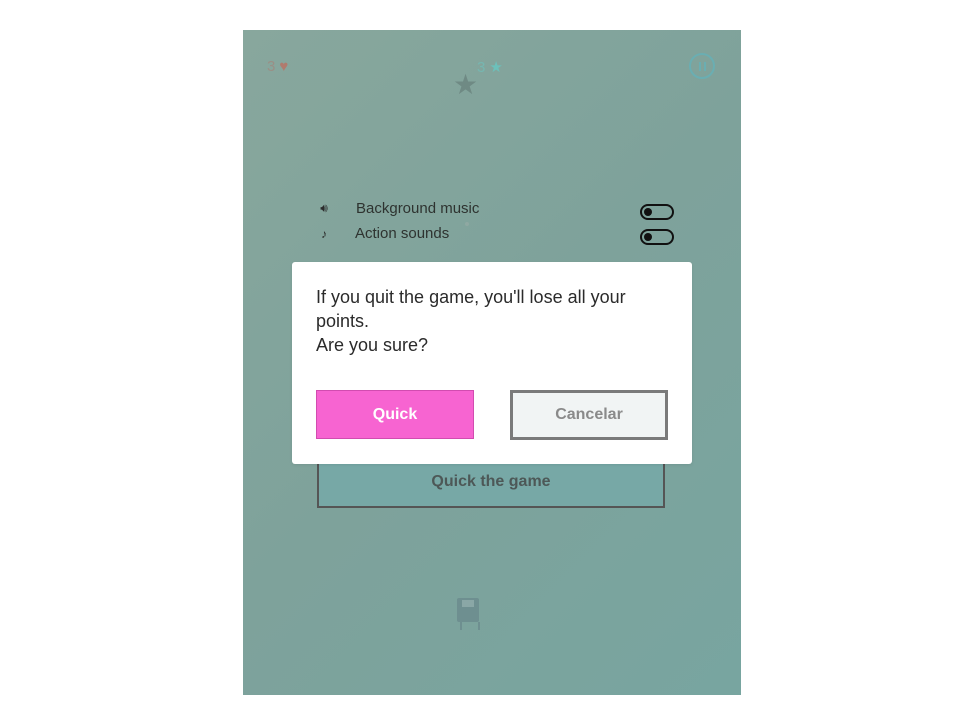 The image size is (969, 722). I want to click on save-icon, so click(468, 610).